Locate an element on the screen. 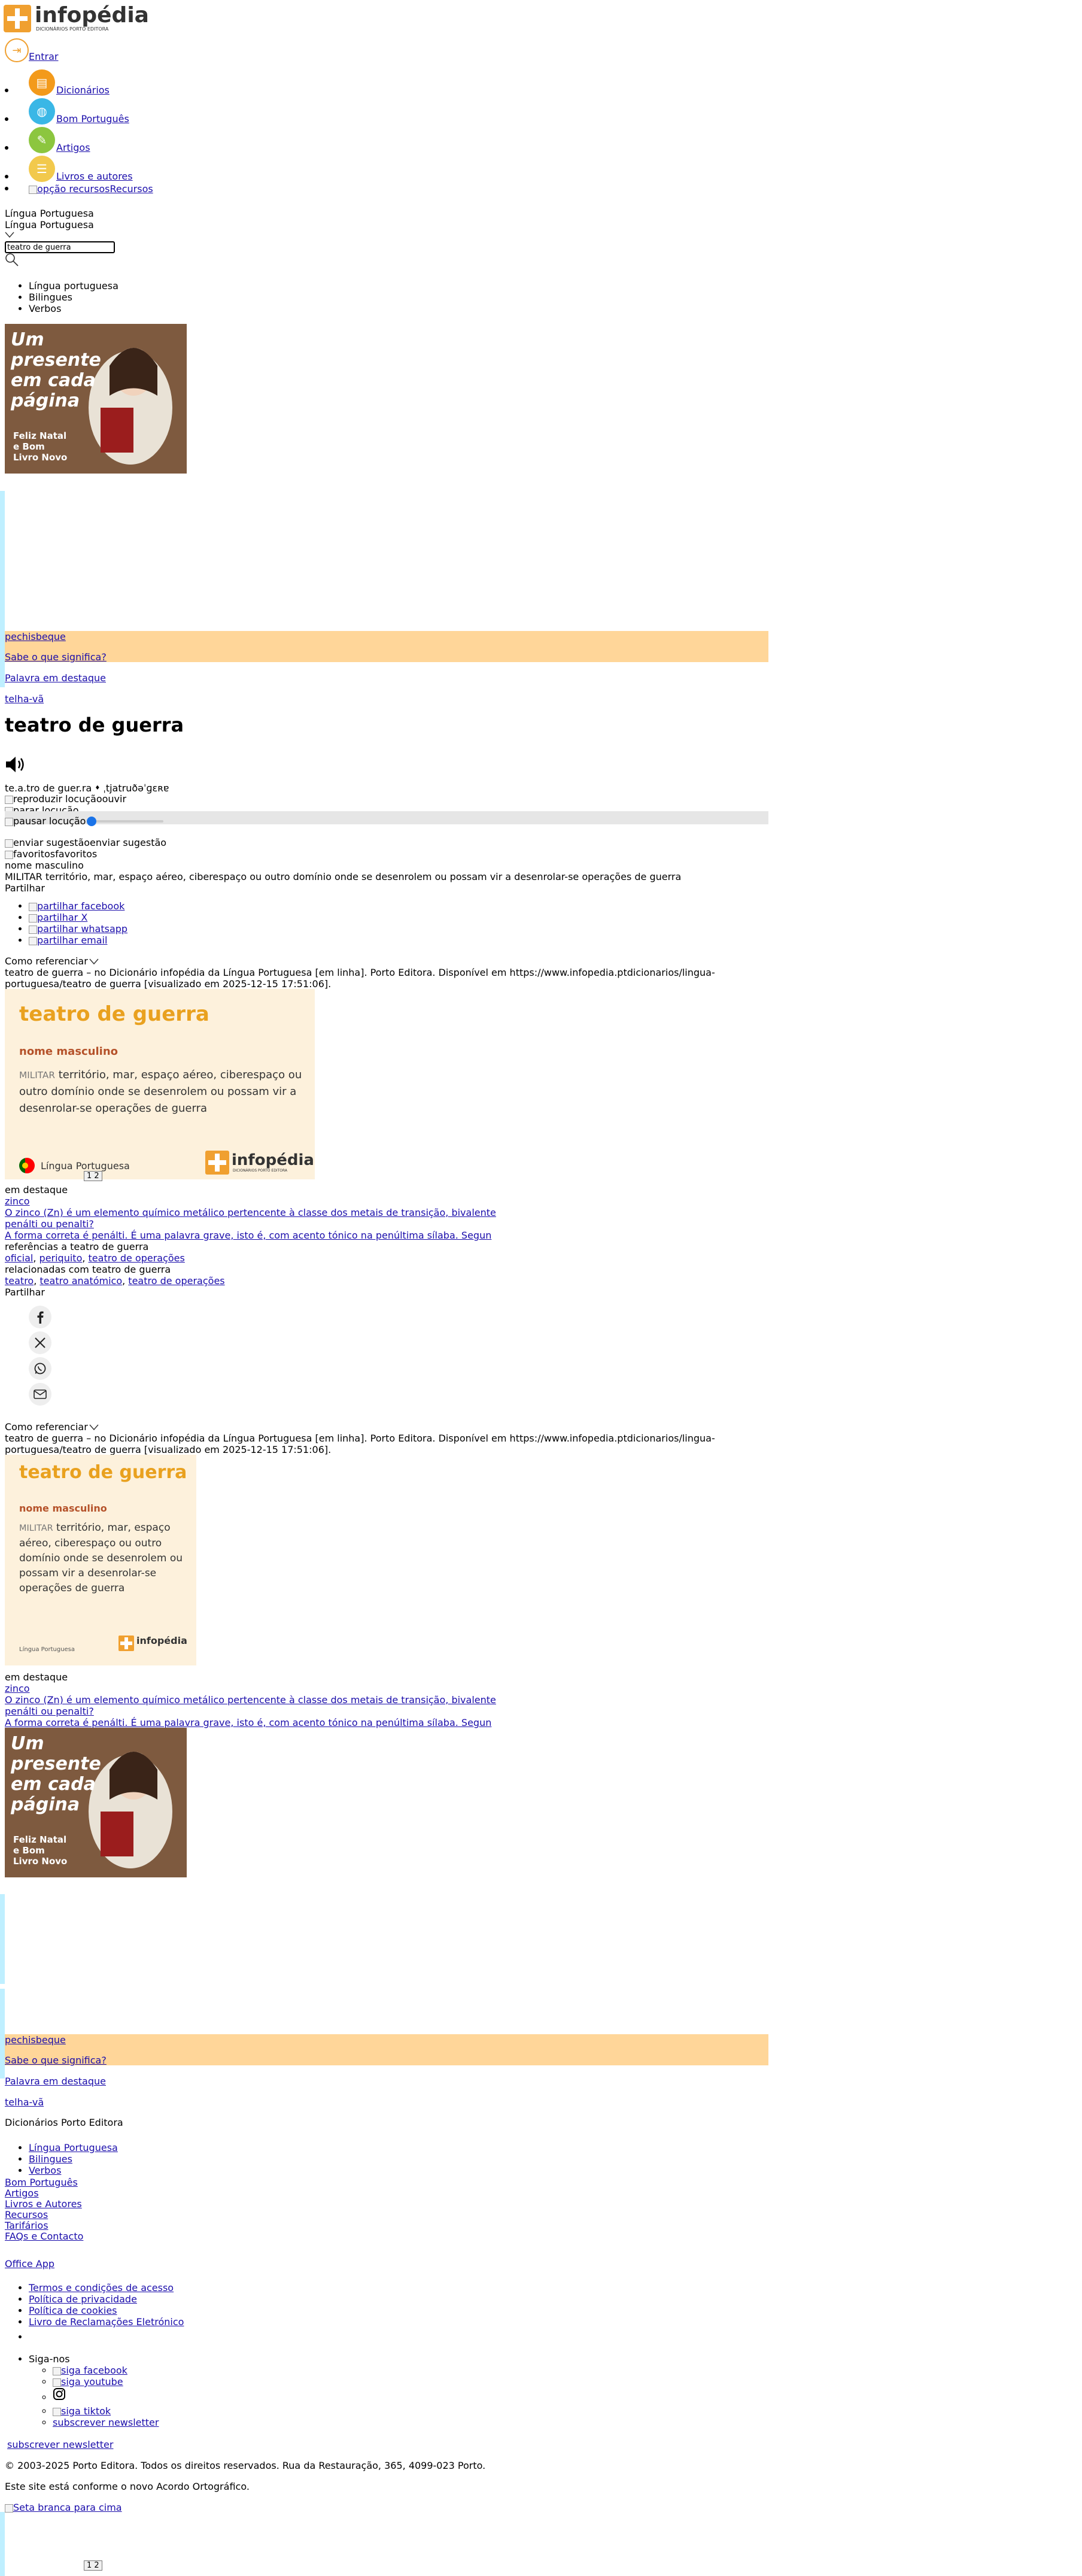  share-whatsapp-button is located at coordinates (40, 1367).